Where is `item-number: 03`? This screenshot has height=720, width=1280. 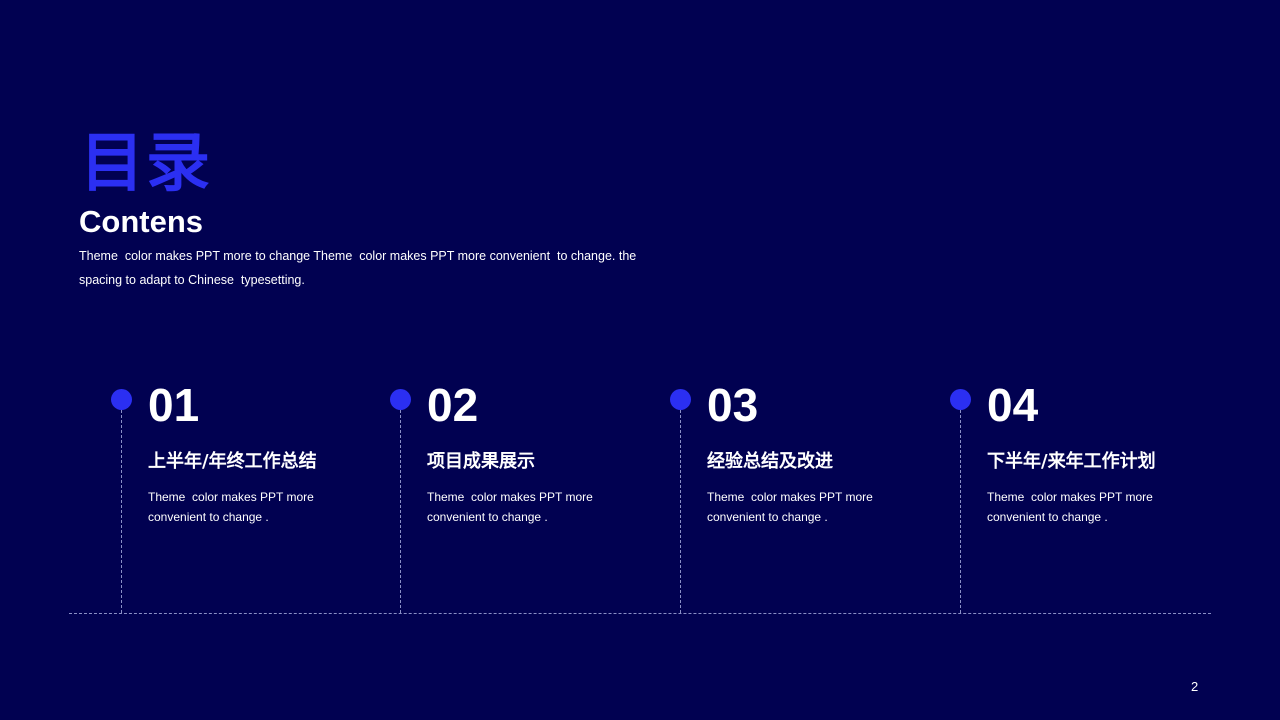
item-number: 03 is located at coordinates (733, 405).